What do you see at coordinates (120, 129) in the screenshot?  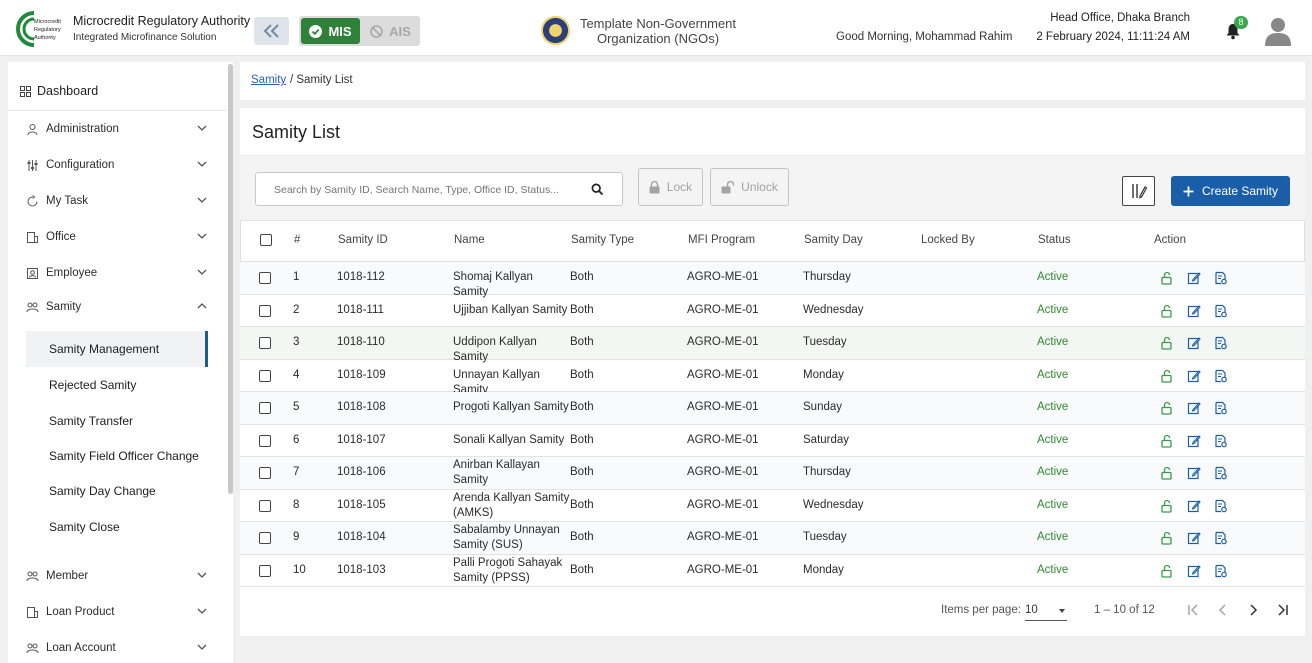 I see `sidebar-item-administration: Administration` at bounding box center [120, 129].